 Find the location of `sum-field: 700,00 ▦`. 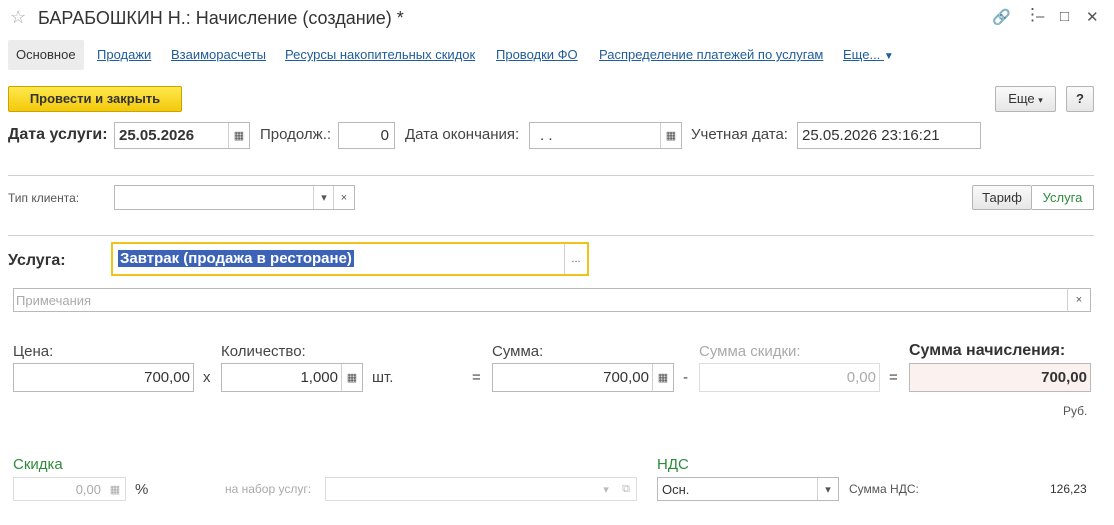

sum-field: 700,00 ▦ is located at coordinates (583, 377).